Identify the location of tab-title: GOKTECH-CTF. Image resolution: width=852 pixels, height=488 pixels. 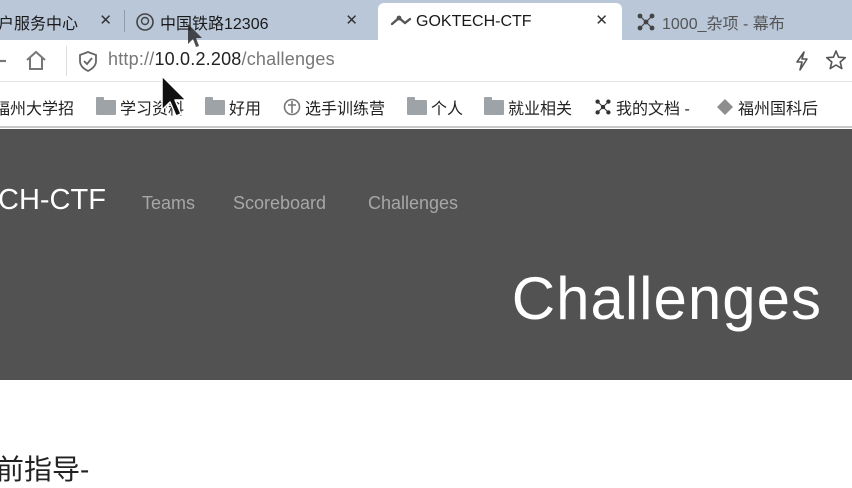
(474, 21).